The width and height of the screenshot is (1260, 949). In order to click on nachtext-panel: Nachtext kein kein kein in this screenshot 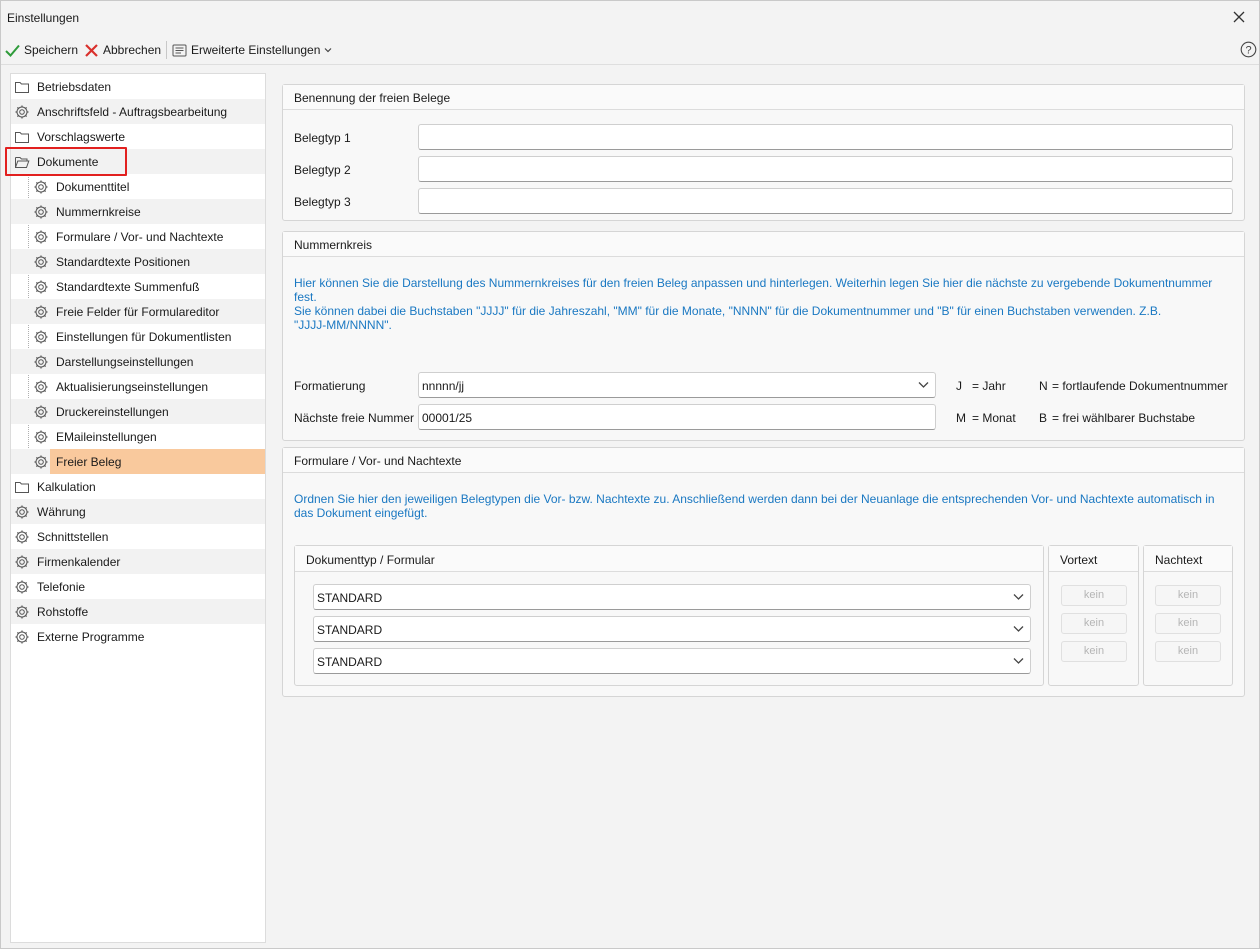, I will do `click(1188, 615)`.